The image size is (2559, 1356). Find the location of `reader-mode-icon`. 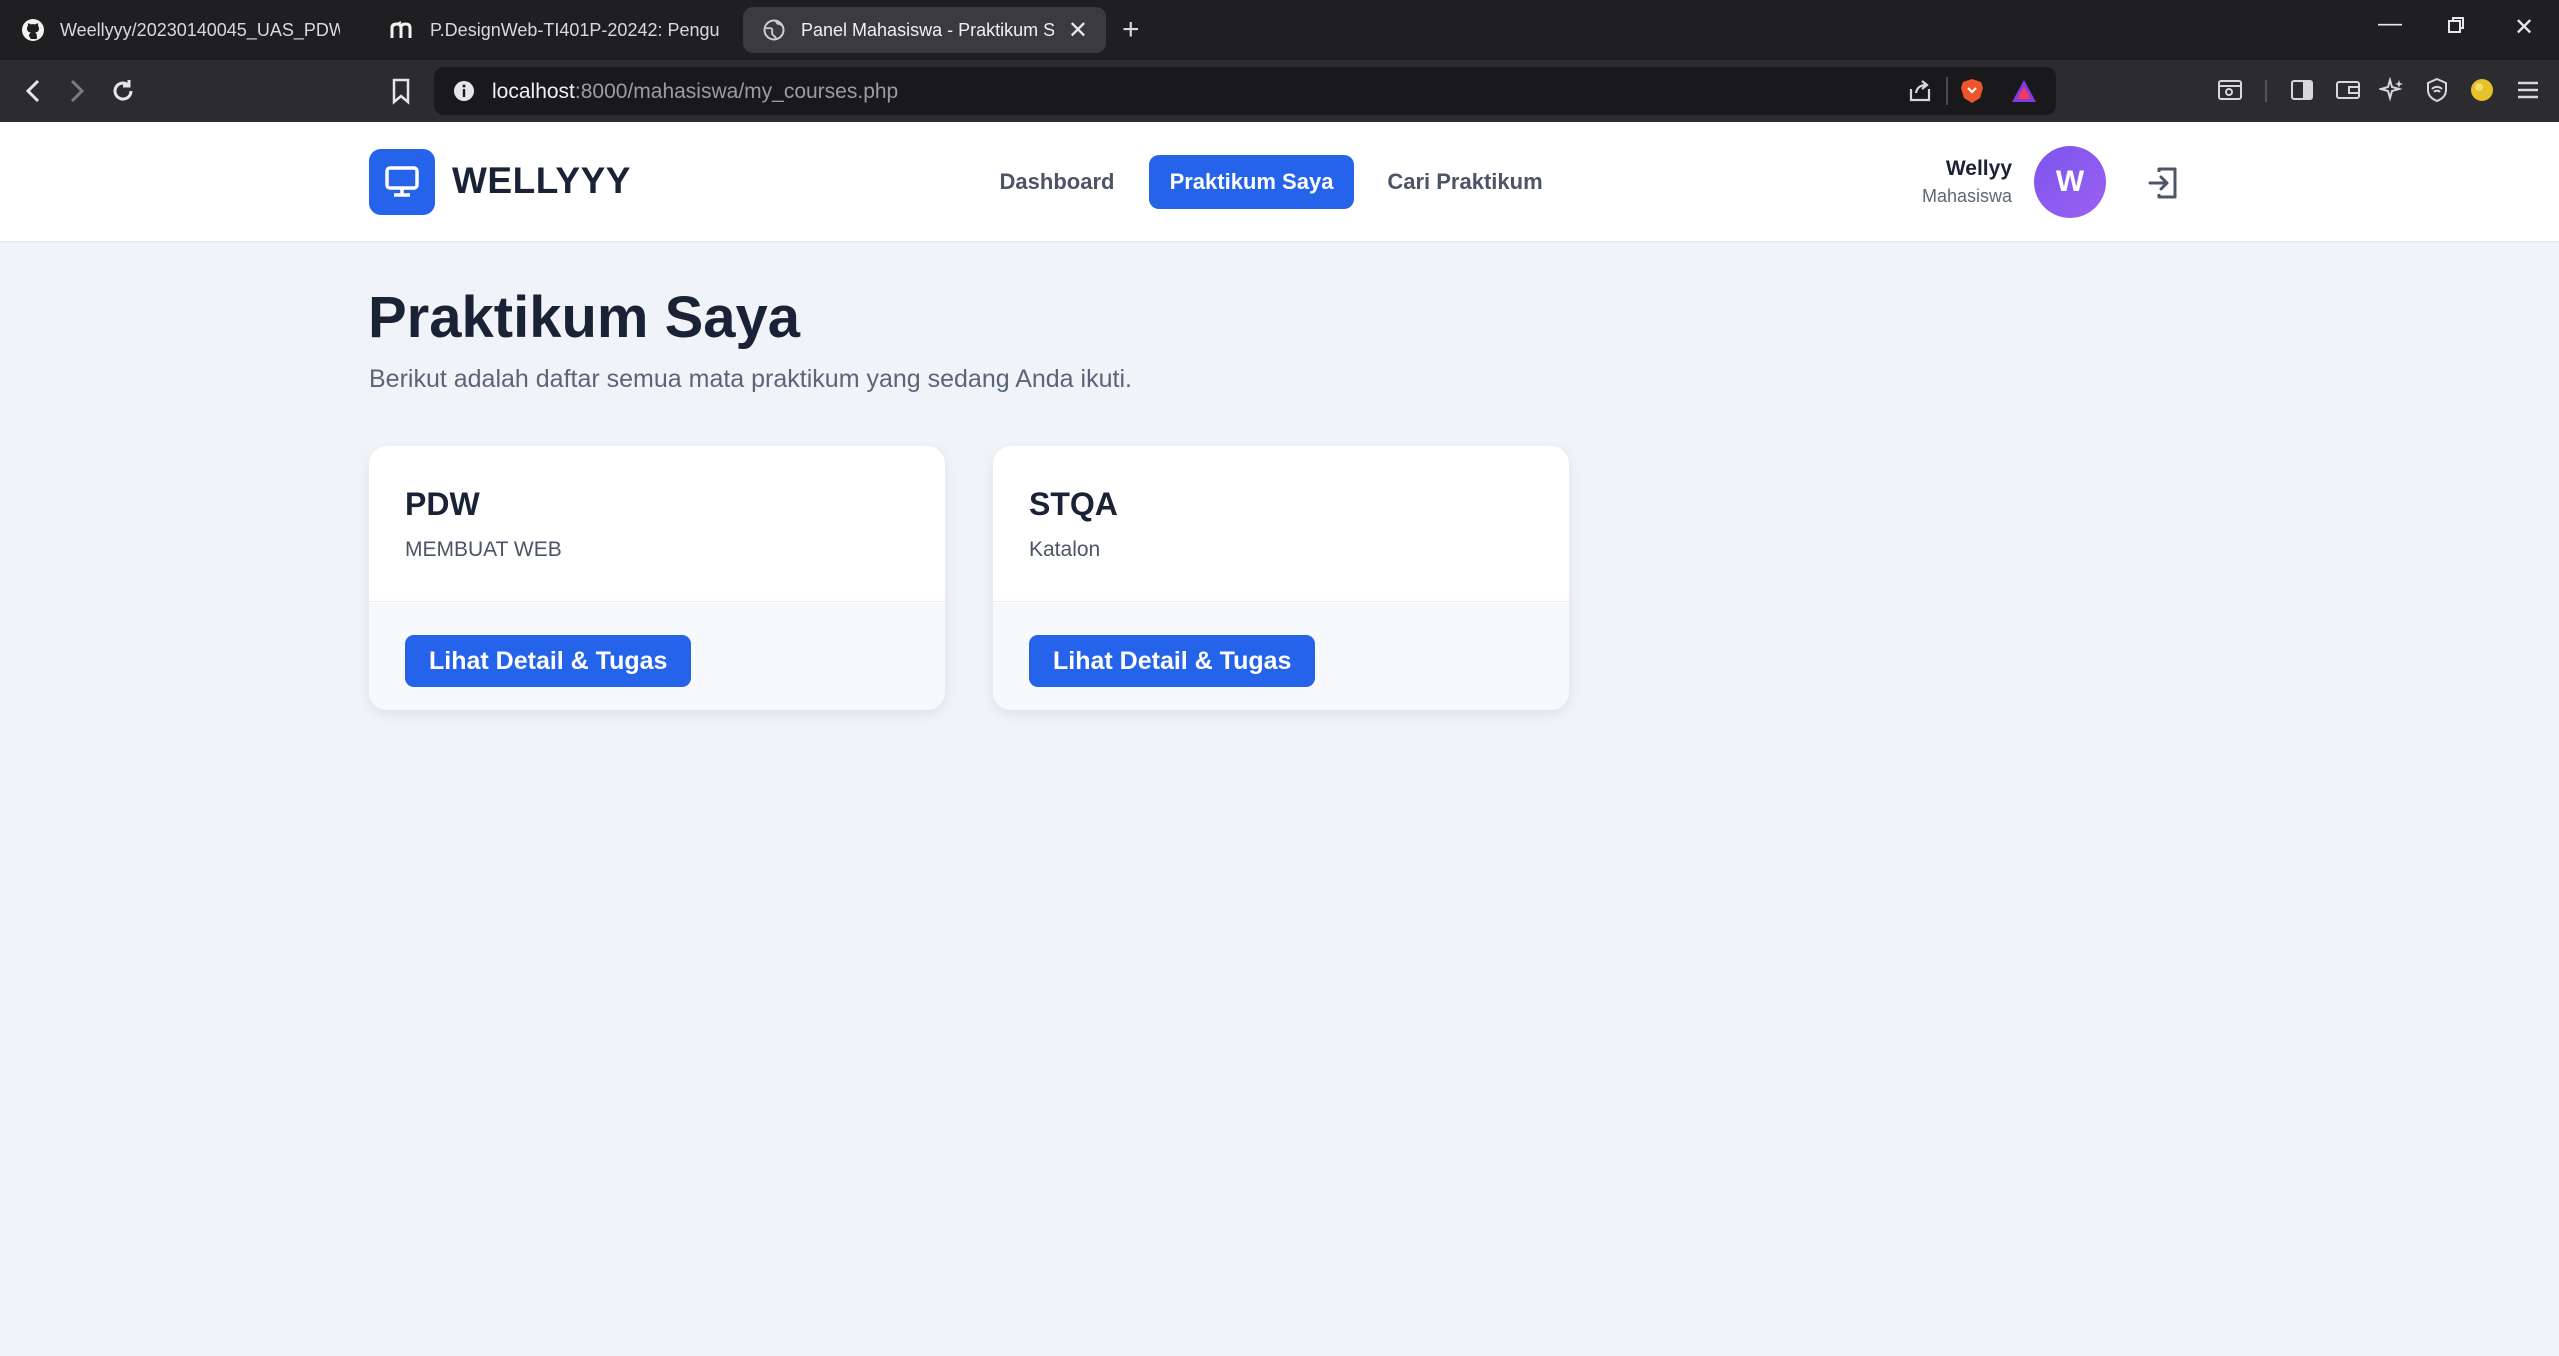

reader-mode-icon is located at coordinates (2230, 90).